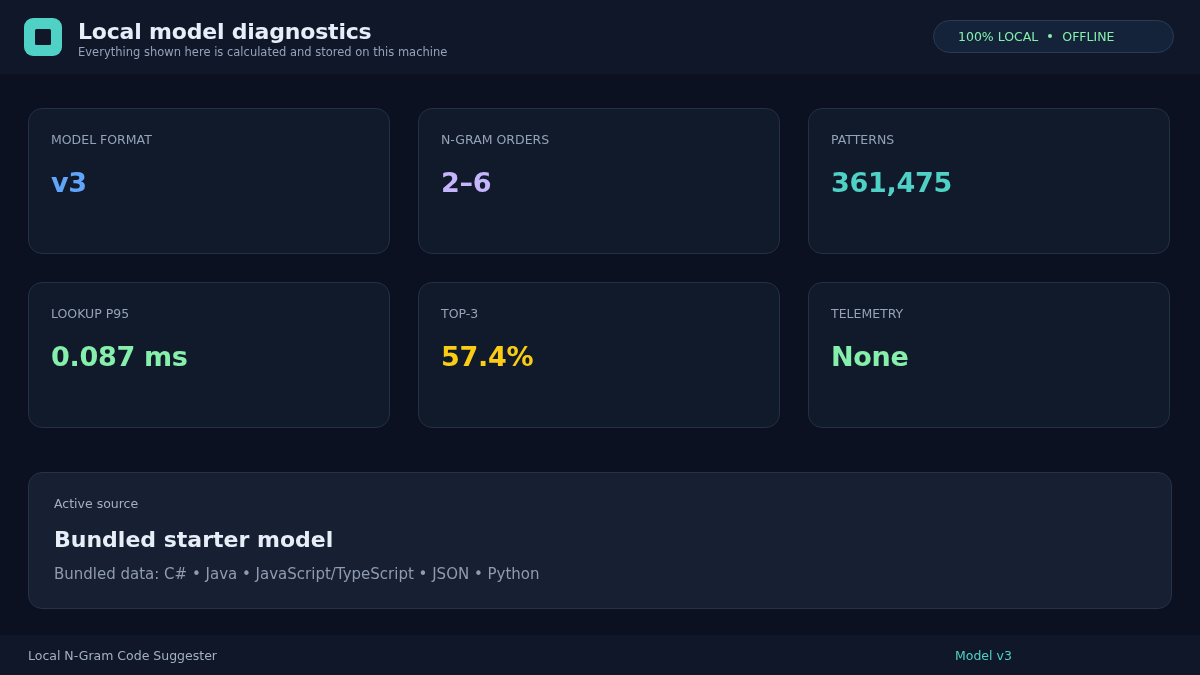 Image resolution: width=1200 pixels, height=675 pixels. I want to click on separator-dot-icon, so click(1050, 36).